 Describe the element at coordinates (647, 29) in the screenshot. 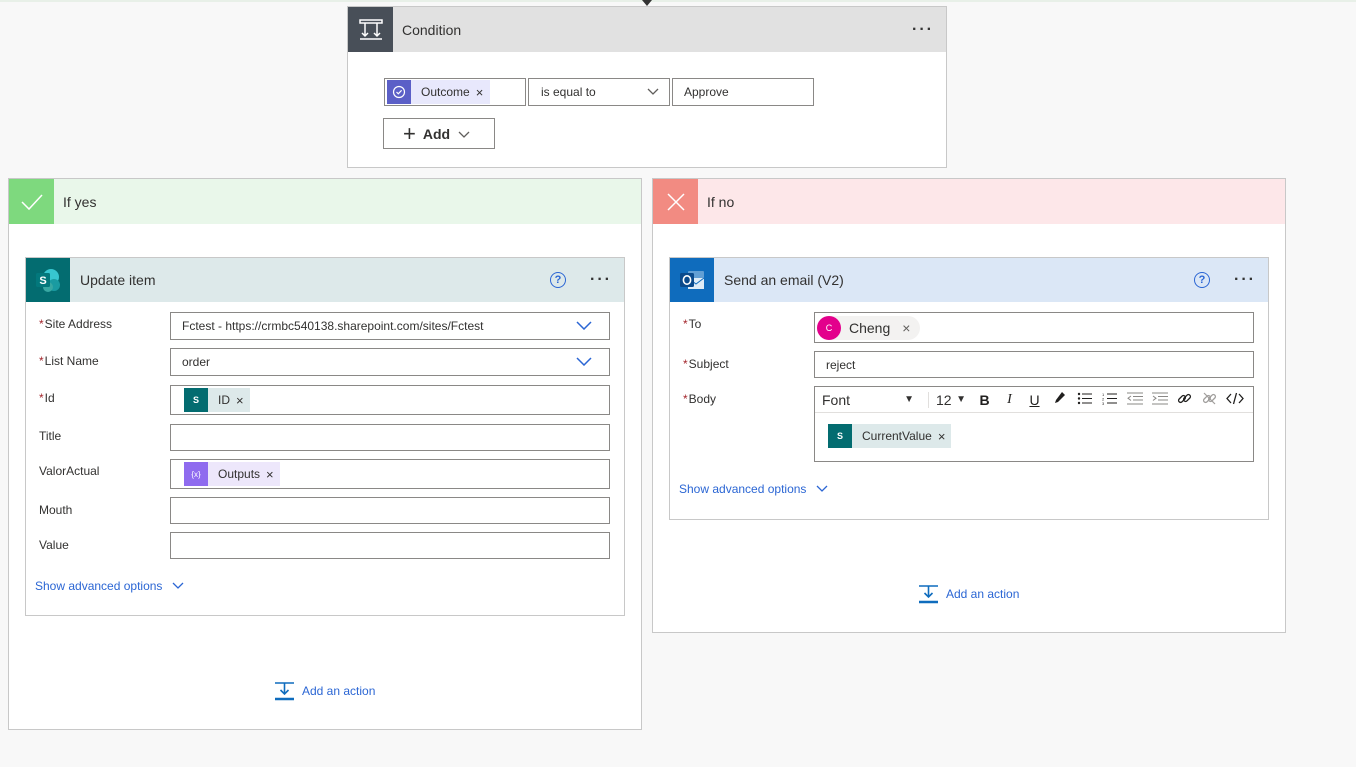

I see `condition-header: Condition ···` at that location.